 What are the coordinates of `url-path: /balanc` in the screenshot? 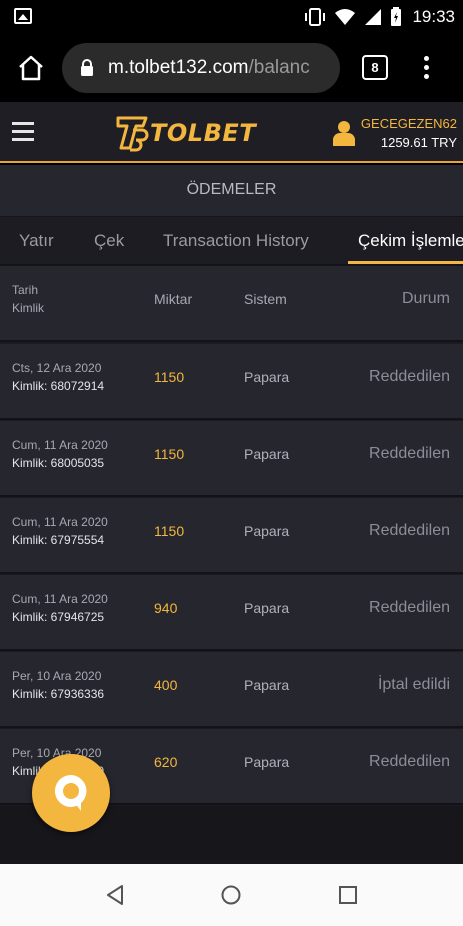 It's located at (279, 67).